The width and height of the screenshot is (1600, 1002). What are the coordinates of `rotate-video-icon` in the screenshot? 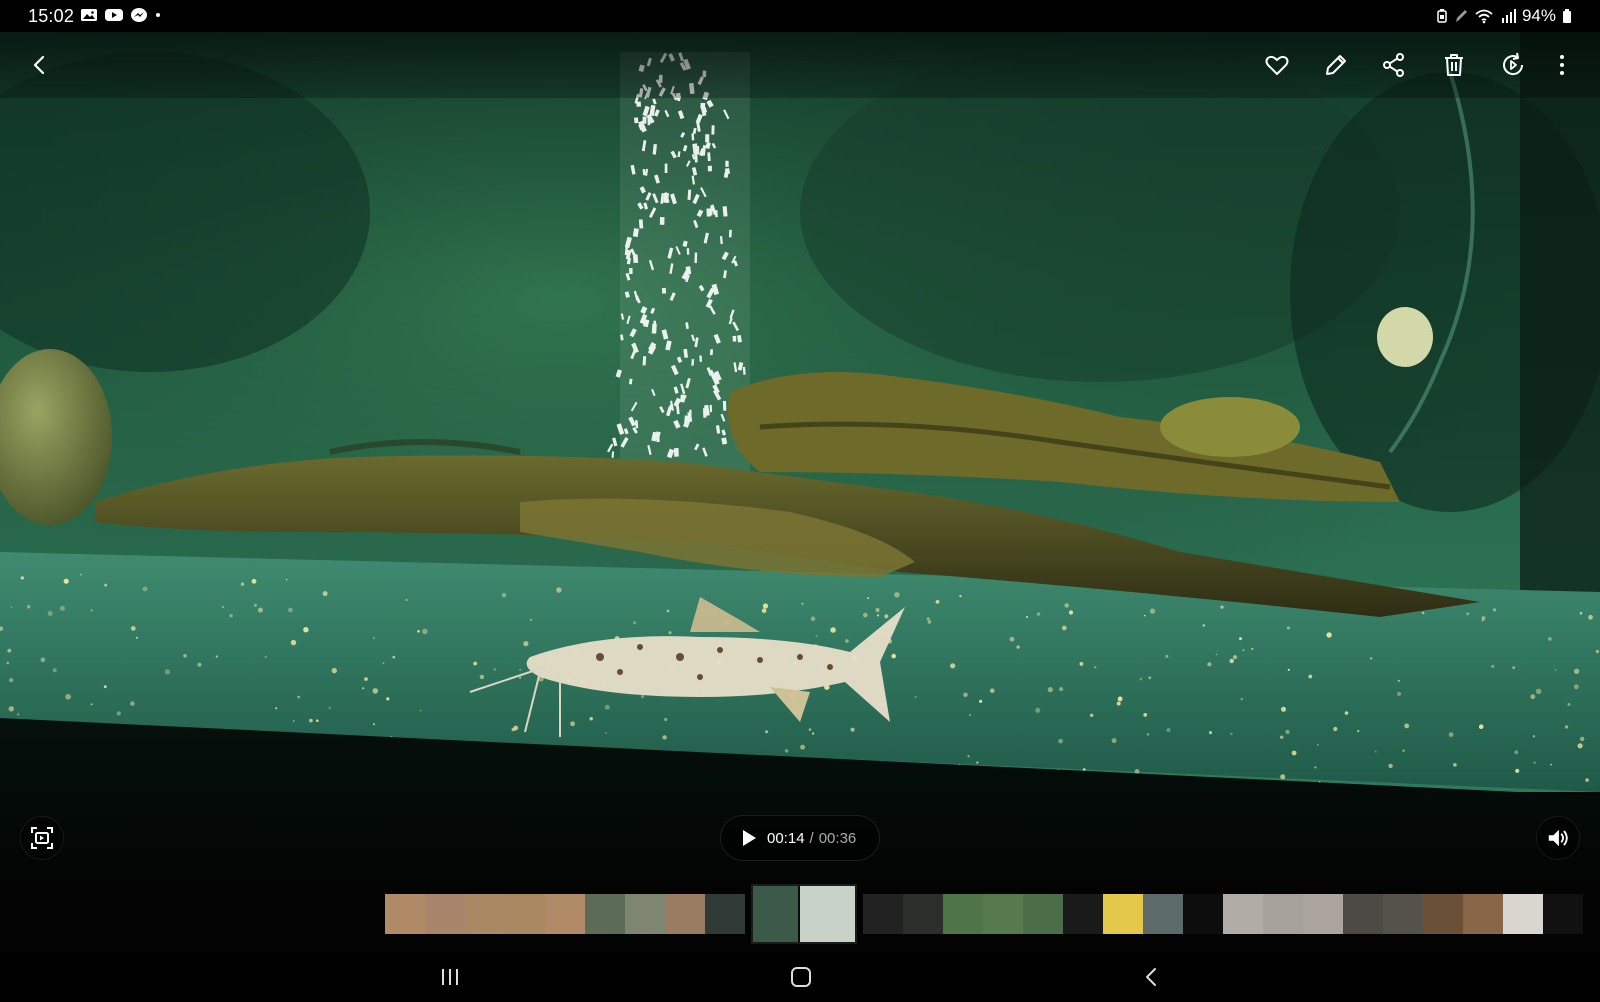 It's located at (1513, 64).